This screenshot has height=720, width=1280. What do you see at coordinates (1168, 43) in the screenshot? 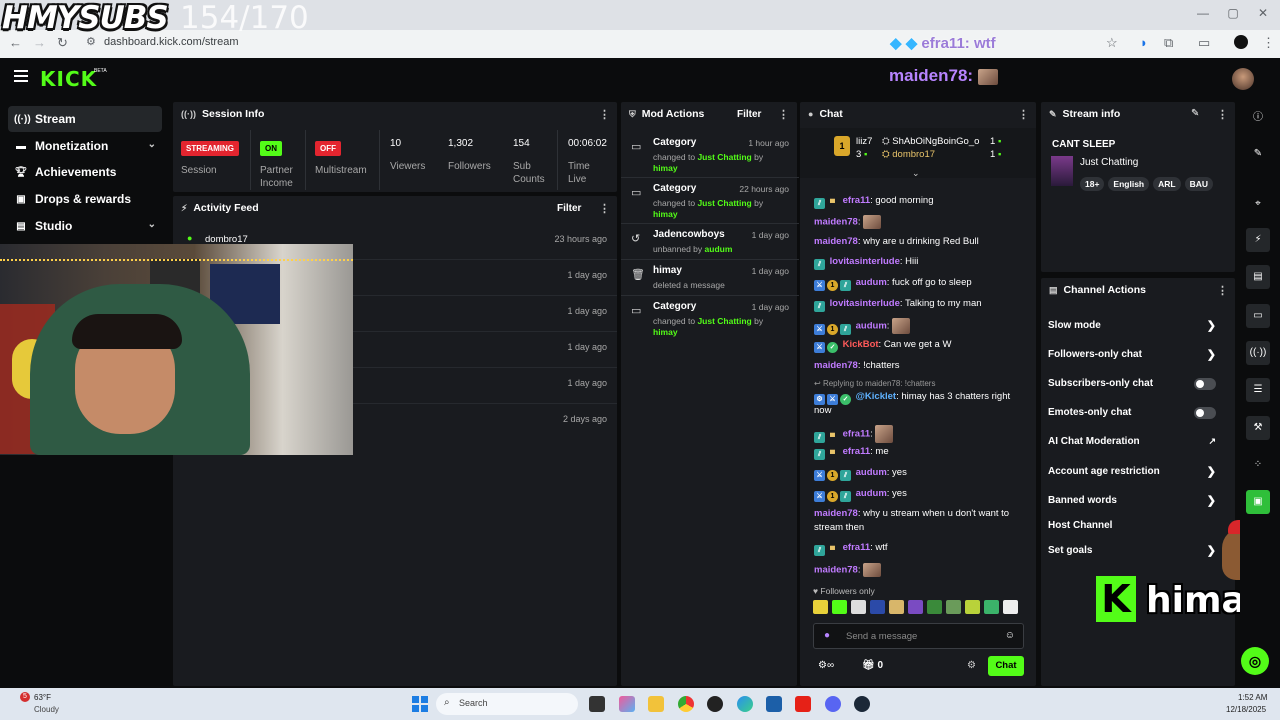
I see `extensions-puzzle-icon: ⧉` at bounding box center [1168, 43].